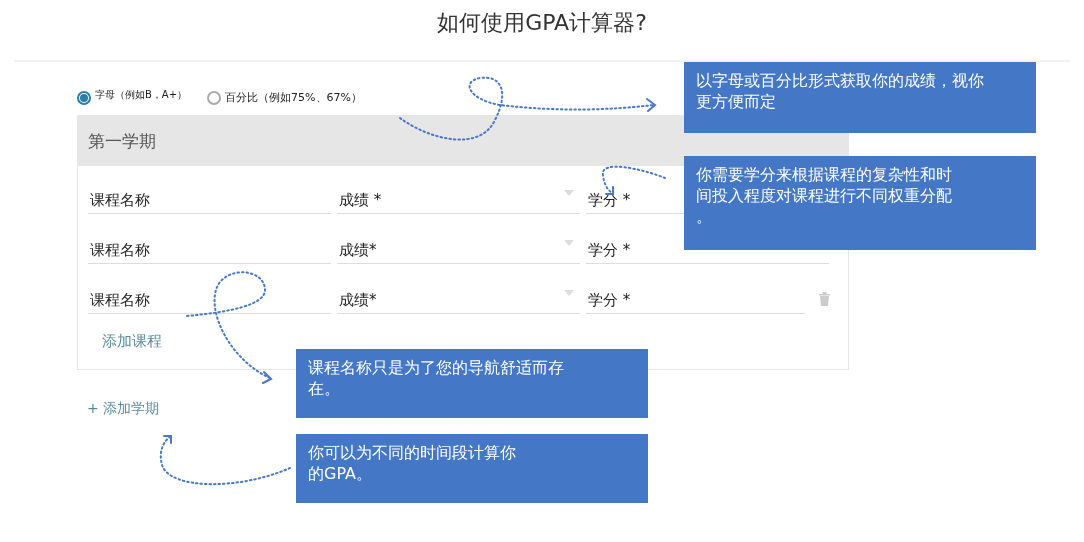 The width and height of the screenshot is (1084, 542). I want to click on trash-icon, so click(824, 299).